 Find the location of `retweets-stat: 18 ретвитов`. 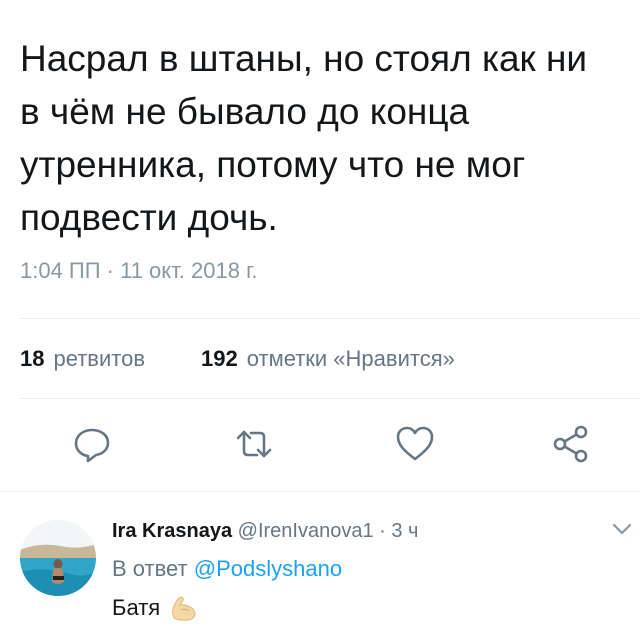

retweets-stat: 18 ретвитов is located at coordinates (82, 359).